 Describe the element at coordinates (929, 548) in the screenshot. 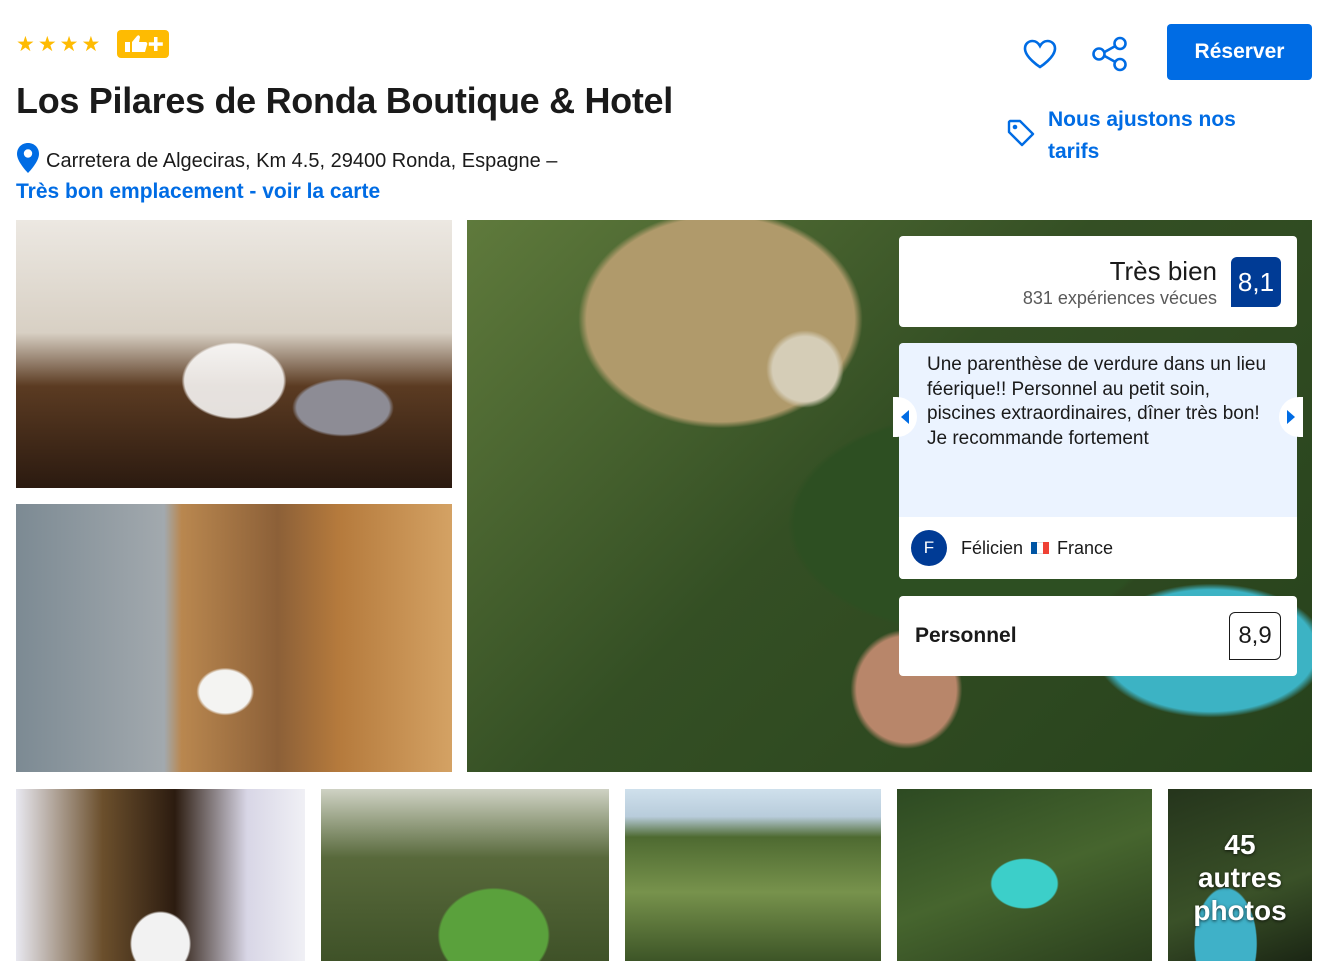

I see `avatar: F` at that location.